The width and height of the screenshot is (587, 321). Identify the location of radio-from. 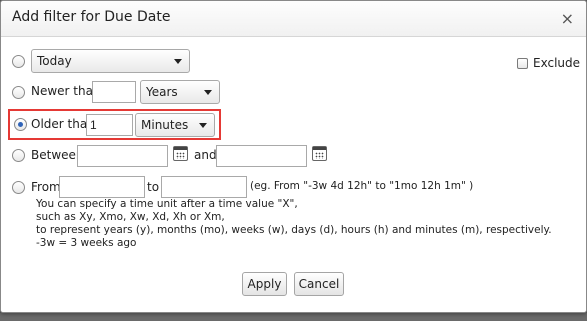
(18, 187).